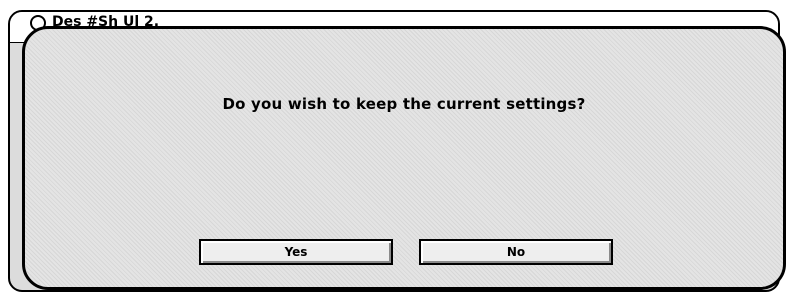 Image resolution: width=788 pixels, height=297 pixels. Describe the element at coordinates (516, 252) in the screenshot. I see `no-button: No` at that location.